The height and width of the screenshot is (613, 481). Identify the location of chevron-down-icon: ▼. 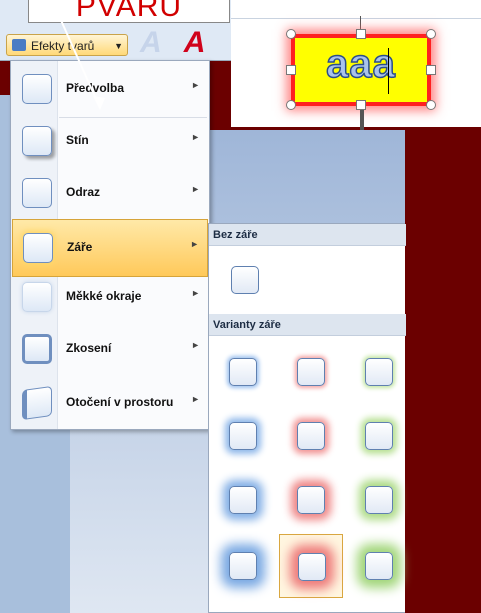
(118, 46).